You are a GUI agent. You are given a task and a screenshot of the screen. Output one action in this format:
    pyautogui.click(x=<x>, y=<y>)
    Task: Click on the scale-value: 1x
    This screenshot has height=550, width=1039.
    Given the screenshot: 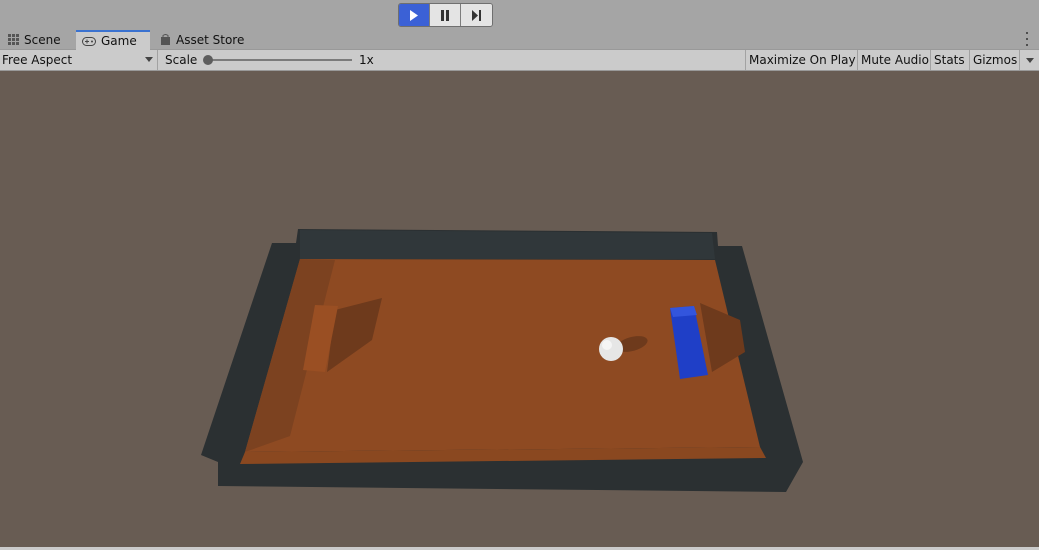 What is the action you would take?
    pyautogui.click(x=366, y=60)
    